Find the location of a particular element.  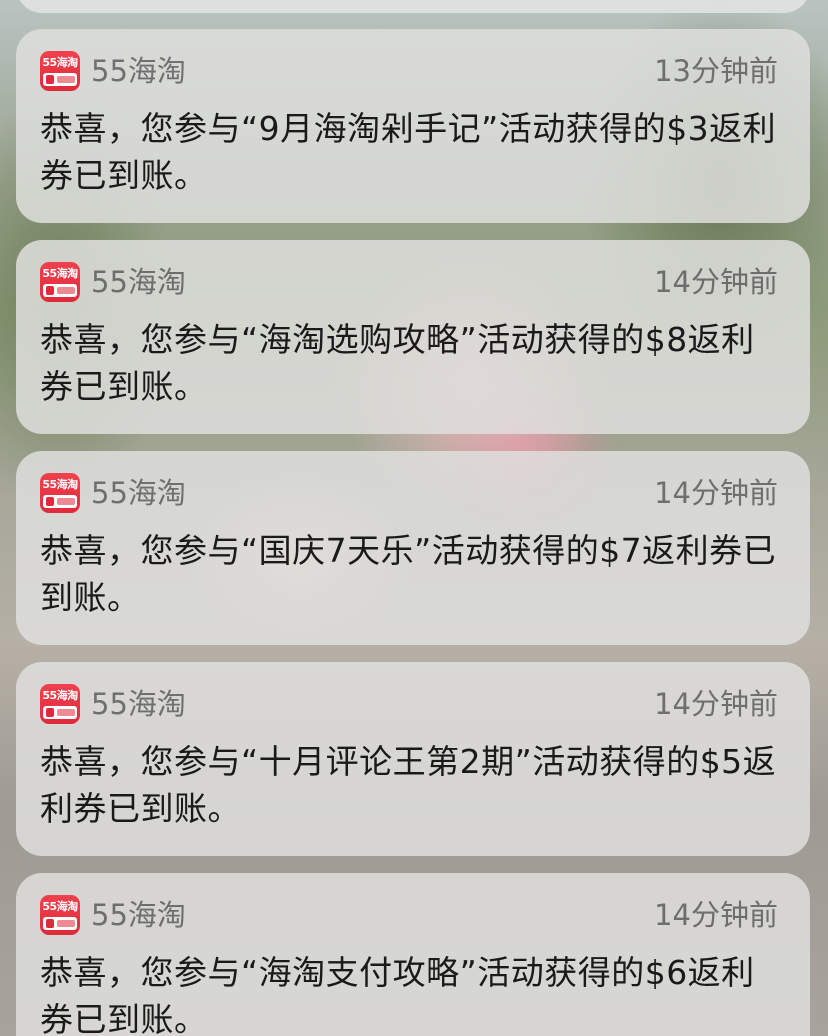

notification-message: 恭喜，您参与“海淘选购攻略”活动获得的$8返利券已到账。 is located at coordinates (397, 363).